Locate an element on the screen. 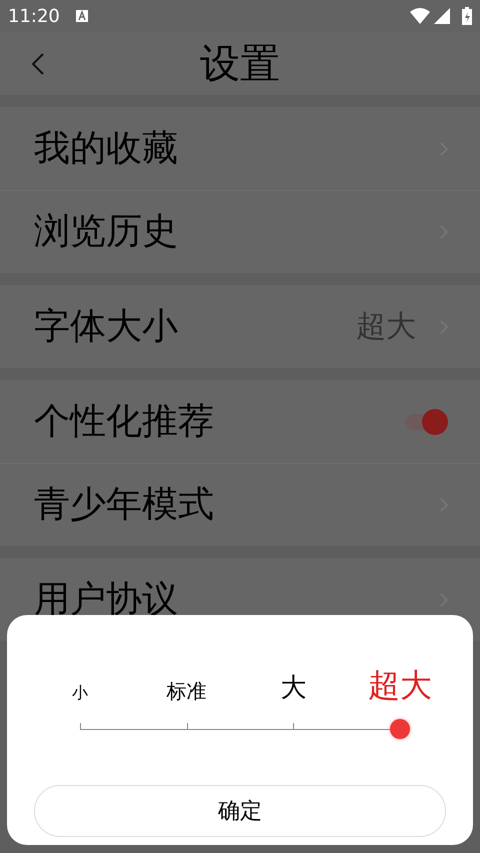 The width and height of the screenshot is (480, 853). toggle-switch is located at coordinates (426, 421).